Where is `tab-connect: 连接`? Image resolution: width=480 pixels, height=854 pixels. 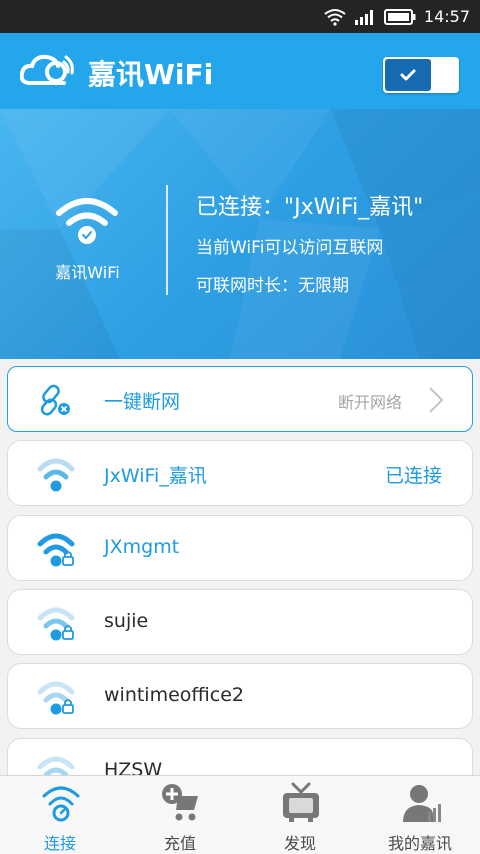 tab-connect: 连接 is located at coordinates (60, 815).